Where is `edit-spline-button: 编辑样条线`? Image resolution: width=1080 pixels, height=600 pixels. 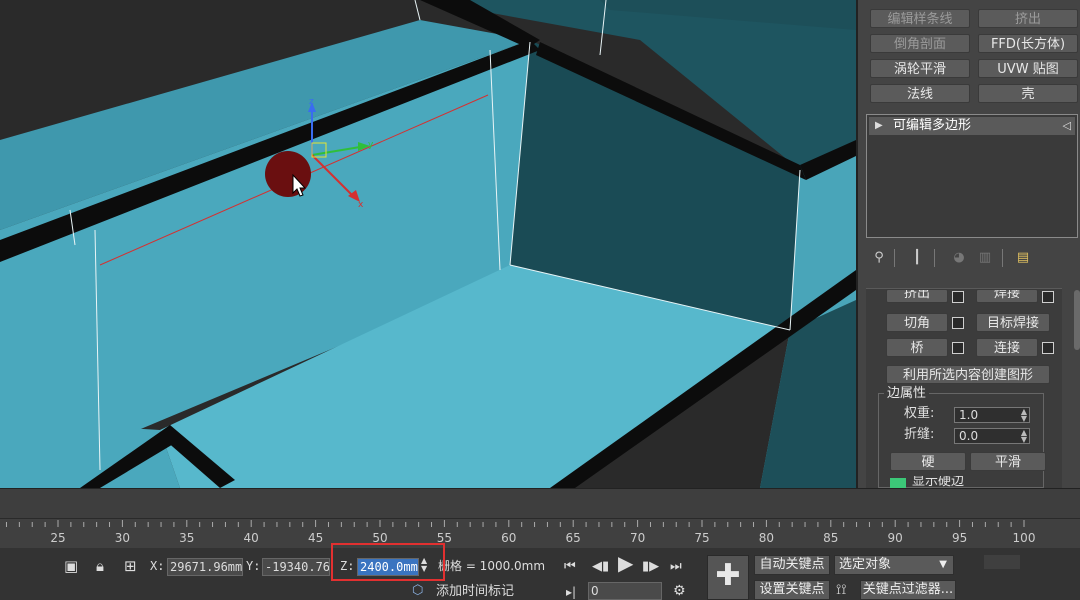
edit-spline-button: 编辑样条线 is located at coordinates (920, 18).